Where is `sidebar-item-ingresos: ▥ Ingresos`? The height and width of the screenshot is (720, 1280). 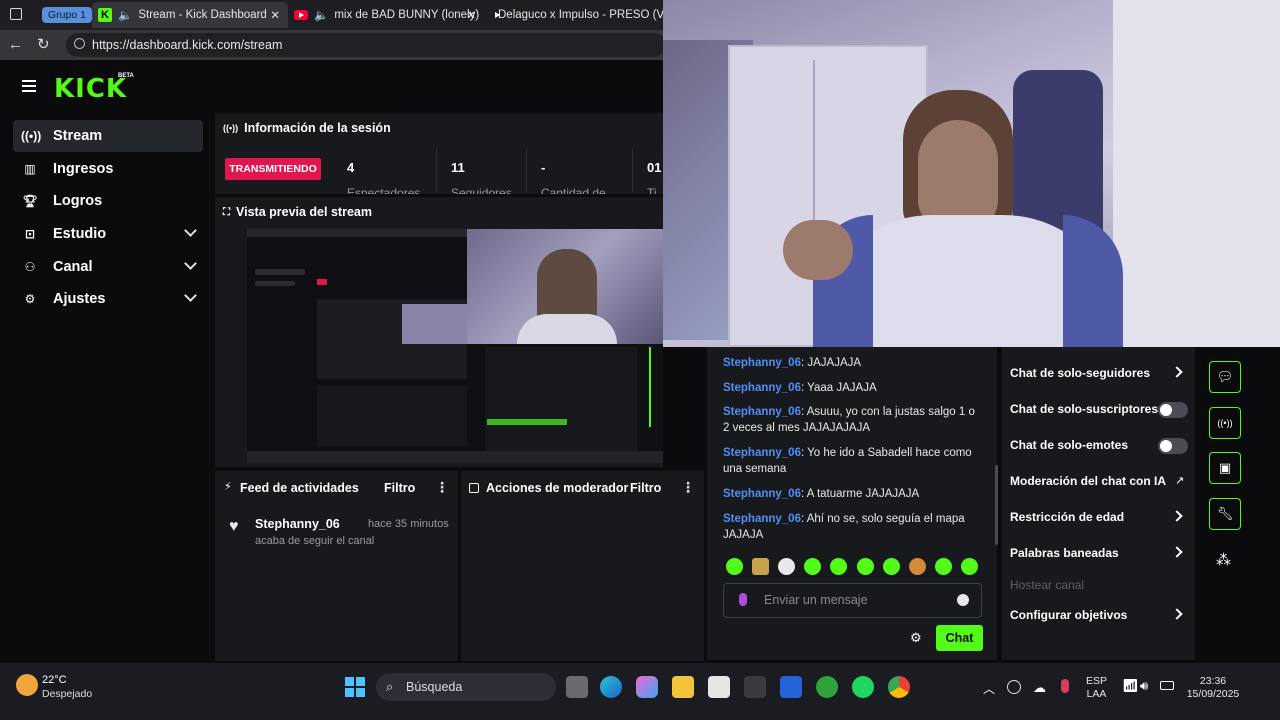 sidebar-item-ingresos: ▥ Ingresos is located at coordinates (108, 169).